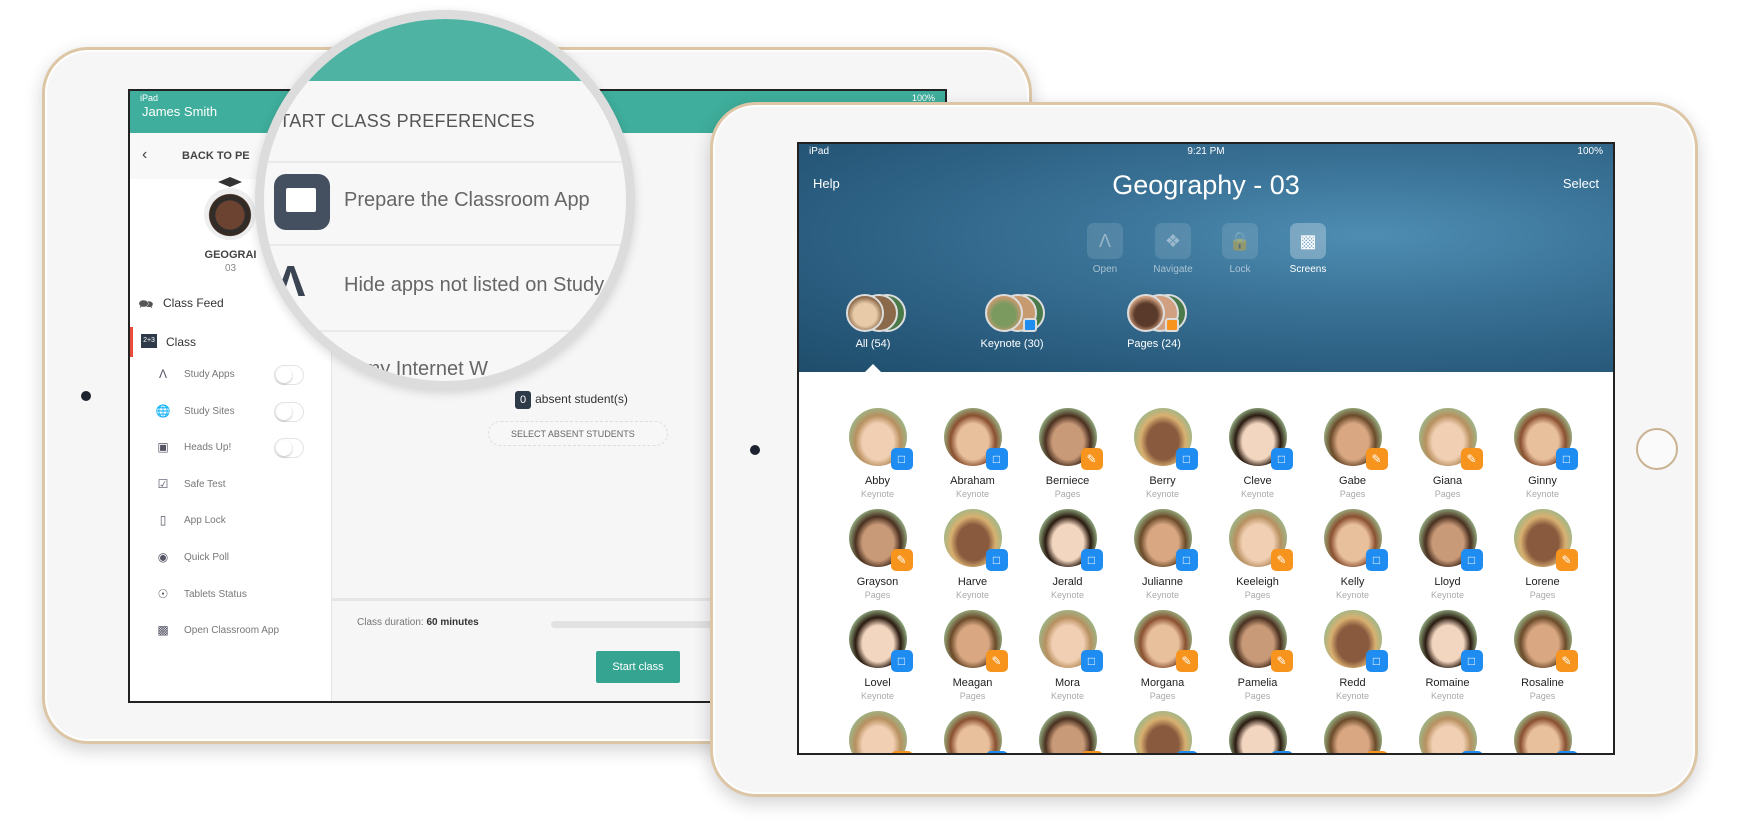 The height and width of the screenshot is (837, 1740). Describe the element at coordinates (1240, 269) in the screenshot. I see `action-label: Lock` at that location.